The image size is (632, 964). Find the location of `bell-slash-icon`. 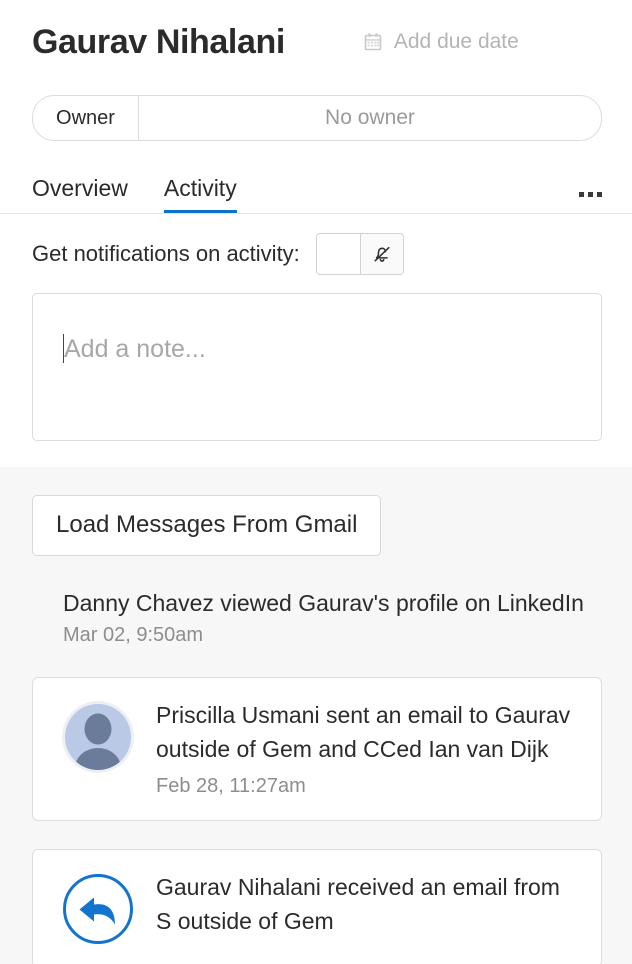

bell-slash-icon is located at coordinates (382, 254).